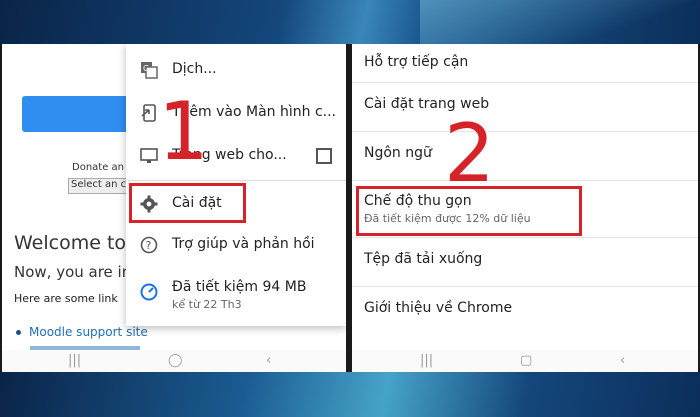 The height and width of the screenshot is (417, 700). What do you see at coordinates (324, 156) in the screenshot?
I see `desktop-site-checkbox` at bounding box center [324, 156].